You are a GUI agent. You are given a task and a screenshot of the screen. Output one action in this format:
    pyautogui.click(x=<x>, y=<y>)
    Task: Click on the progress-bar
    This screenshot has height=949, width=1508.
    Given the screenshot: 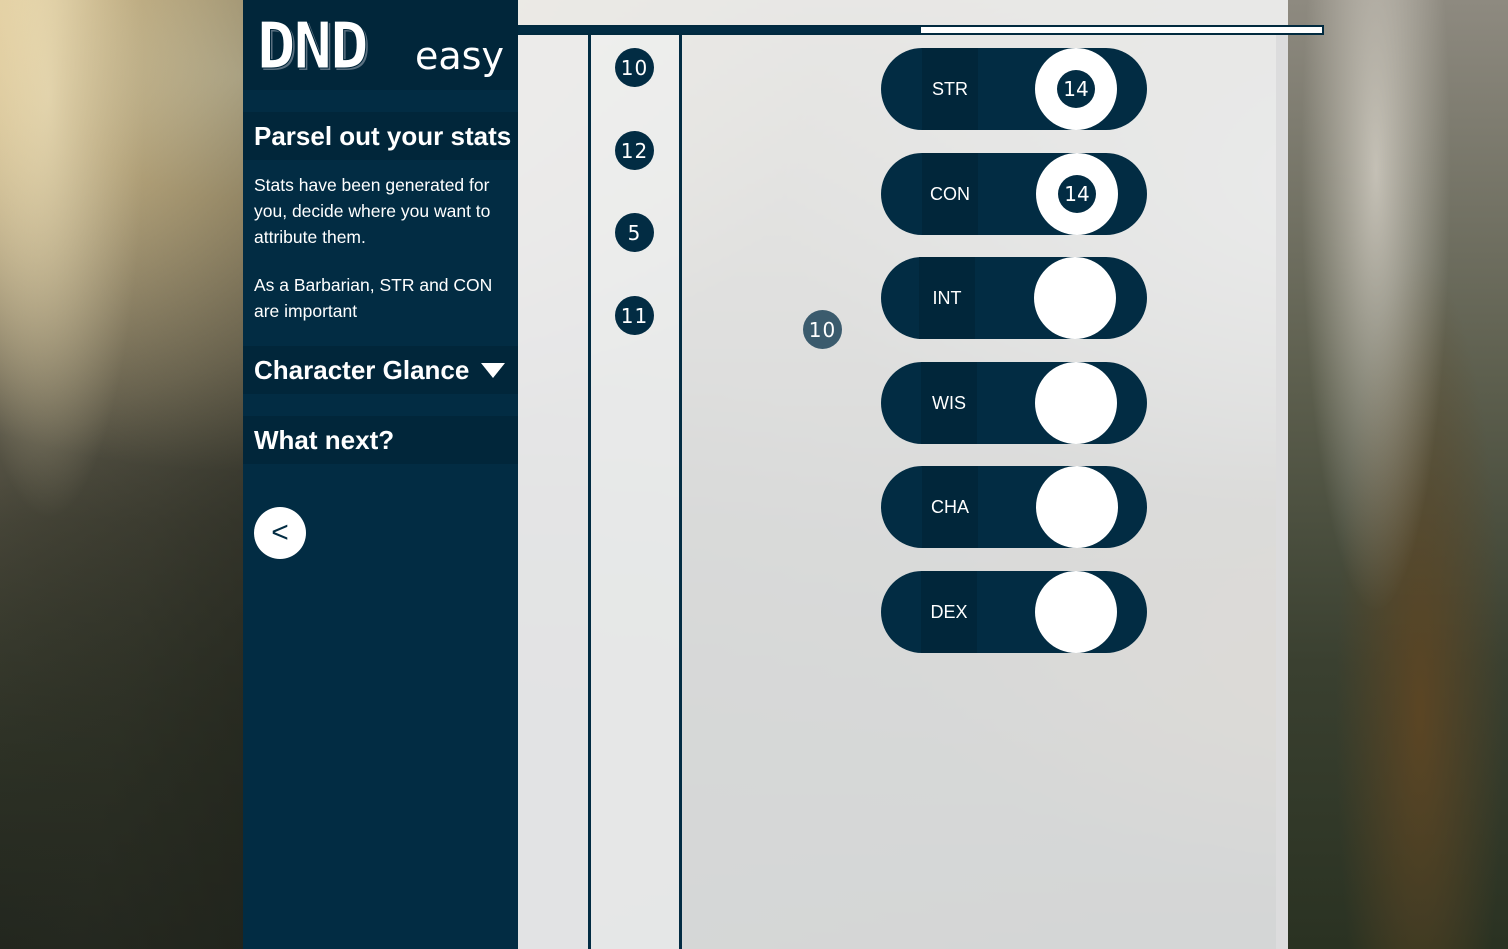 What is the action you would take?
    pyautogui.click(x=921, y=30)
    